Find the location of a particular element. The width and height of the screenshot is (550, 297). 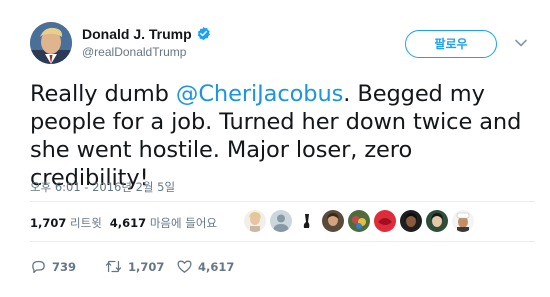

reply-icon is located at coordinates (38, 267).